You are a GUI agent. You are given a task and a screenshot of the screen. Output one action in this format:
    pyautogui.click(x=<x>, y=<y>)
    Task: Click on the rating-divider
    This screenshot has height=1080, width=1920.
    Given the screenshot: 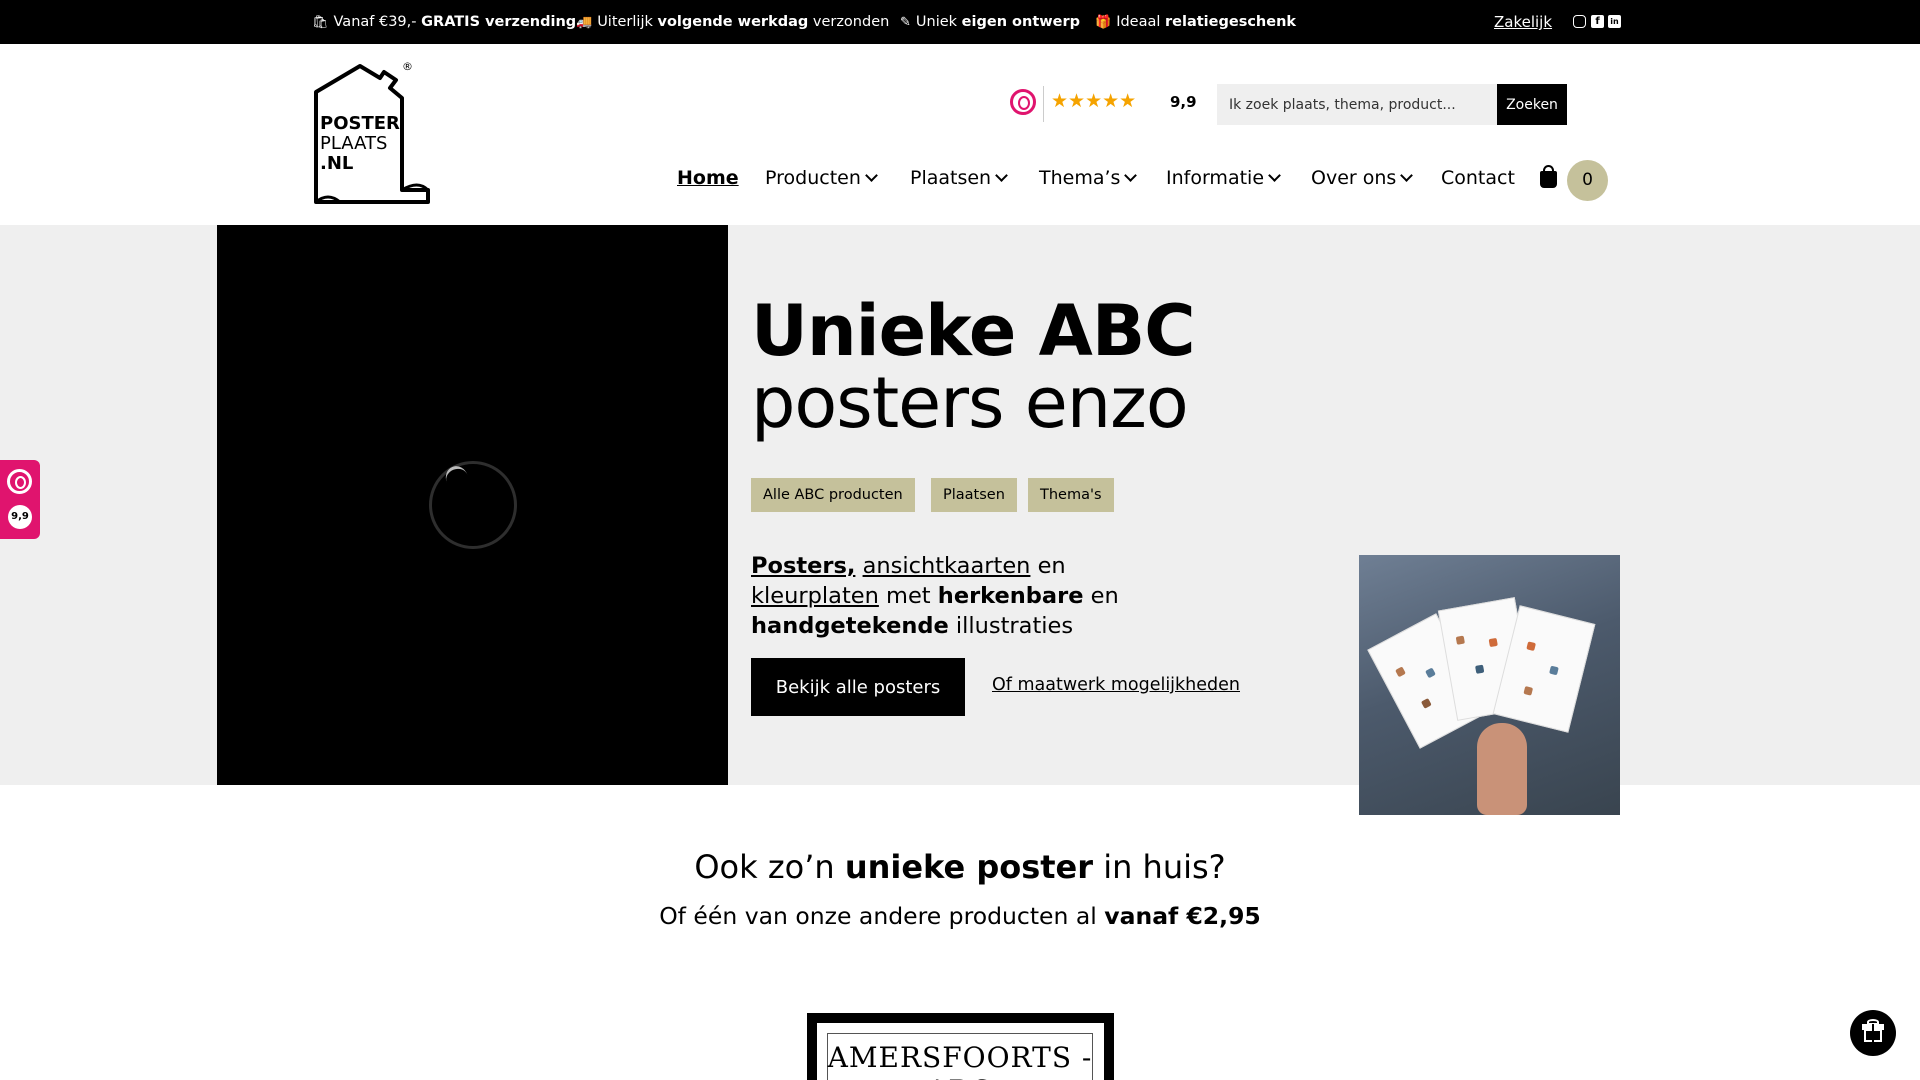 What is the action you would take?
    pyautogui.click(x=1043, y=104)
    